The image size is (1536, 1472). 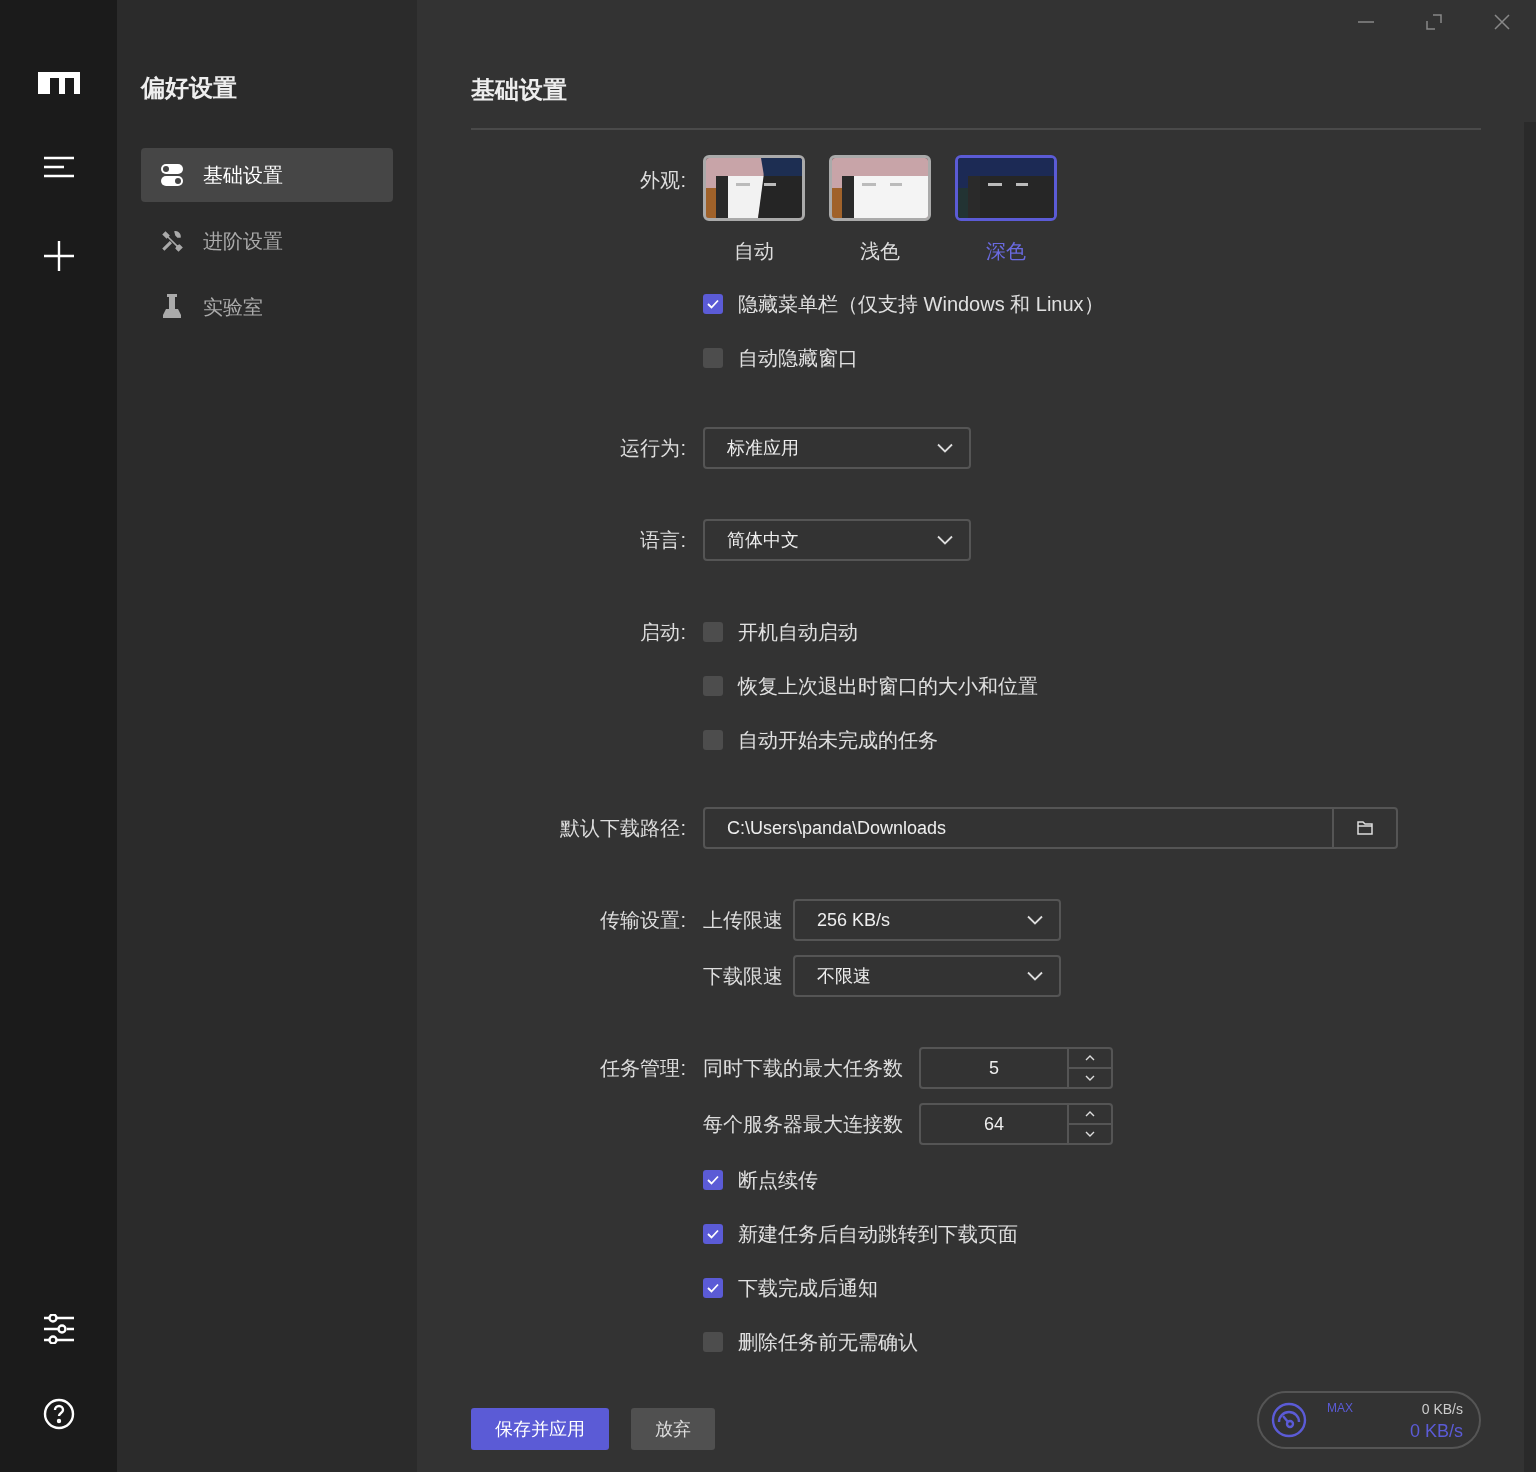 I want to click on discard-button: 放弃, so click(x=673, y=1429).